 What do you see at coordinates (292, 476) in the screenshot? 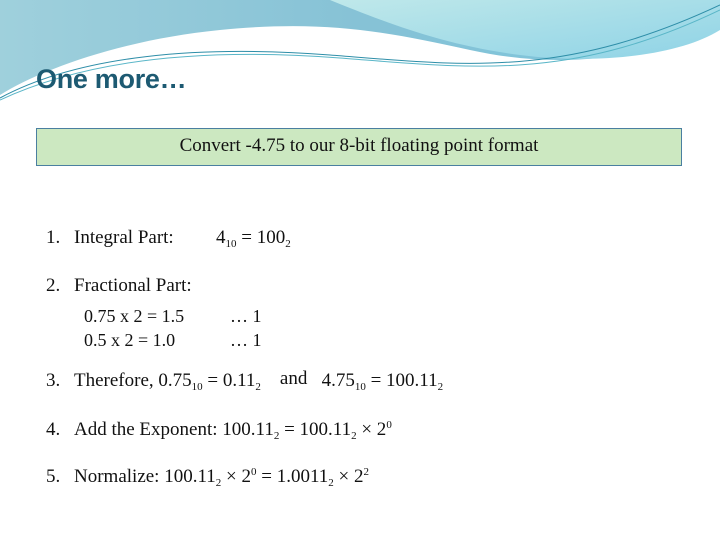
I see `expr-term: = 1.0011` at bounding box center [292, 476].